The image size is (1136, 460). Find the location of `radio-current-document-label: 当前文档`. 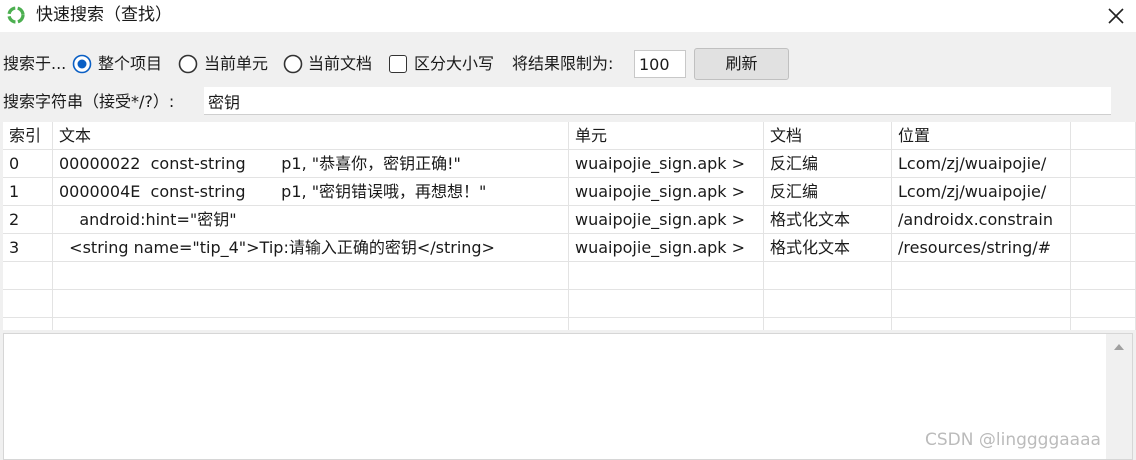

radio-current-document-label: 当前文档 is located at coordinates (340, 64).